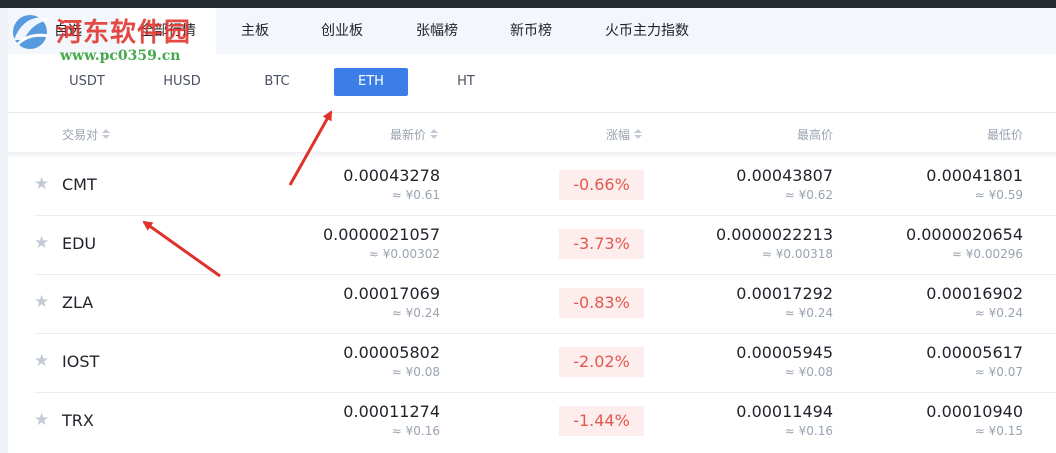 The width and height of the screenshot is (1056, 453). Describe the element at coordinates (181, 249) in the screenshot. I see `arrow-to-cmt-row` at that location.